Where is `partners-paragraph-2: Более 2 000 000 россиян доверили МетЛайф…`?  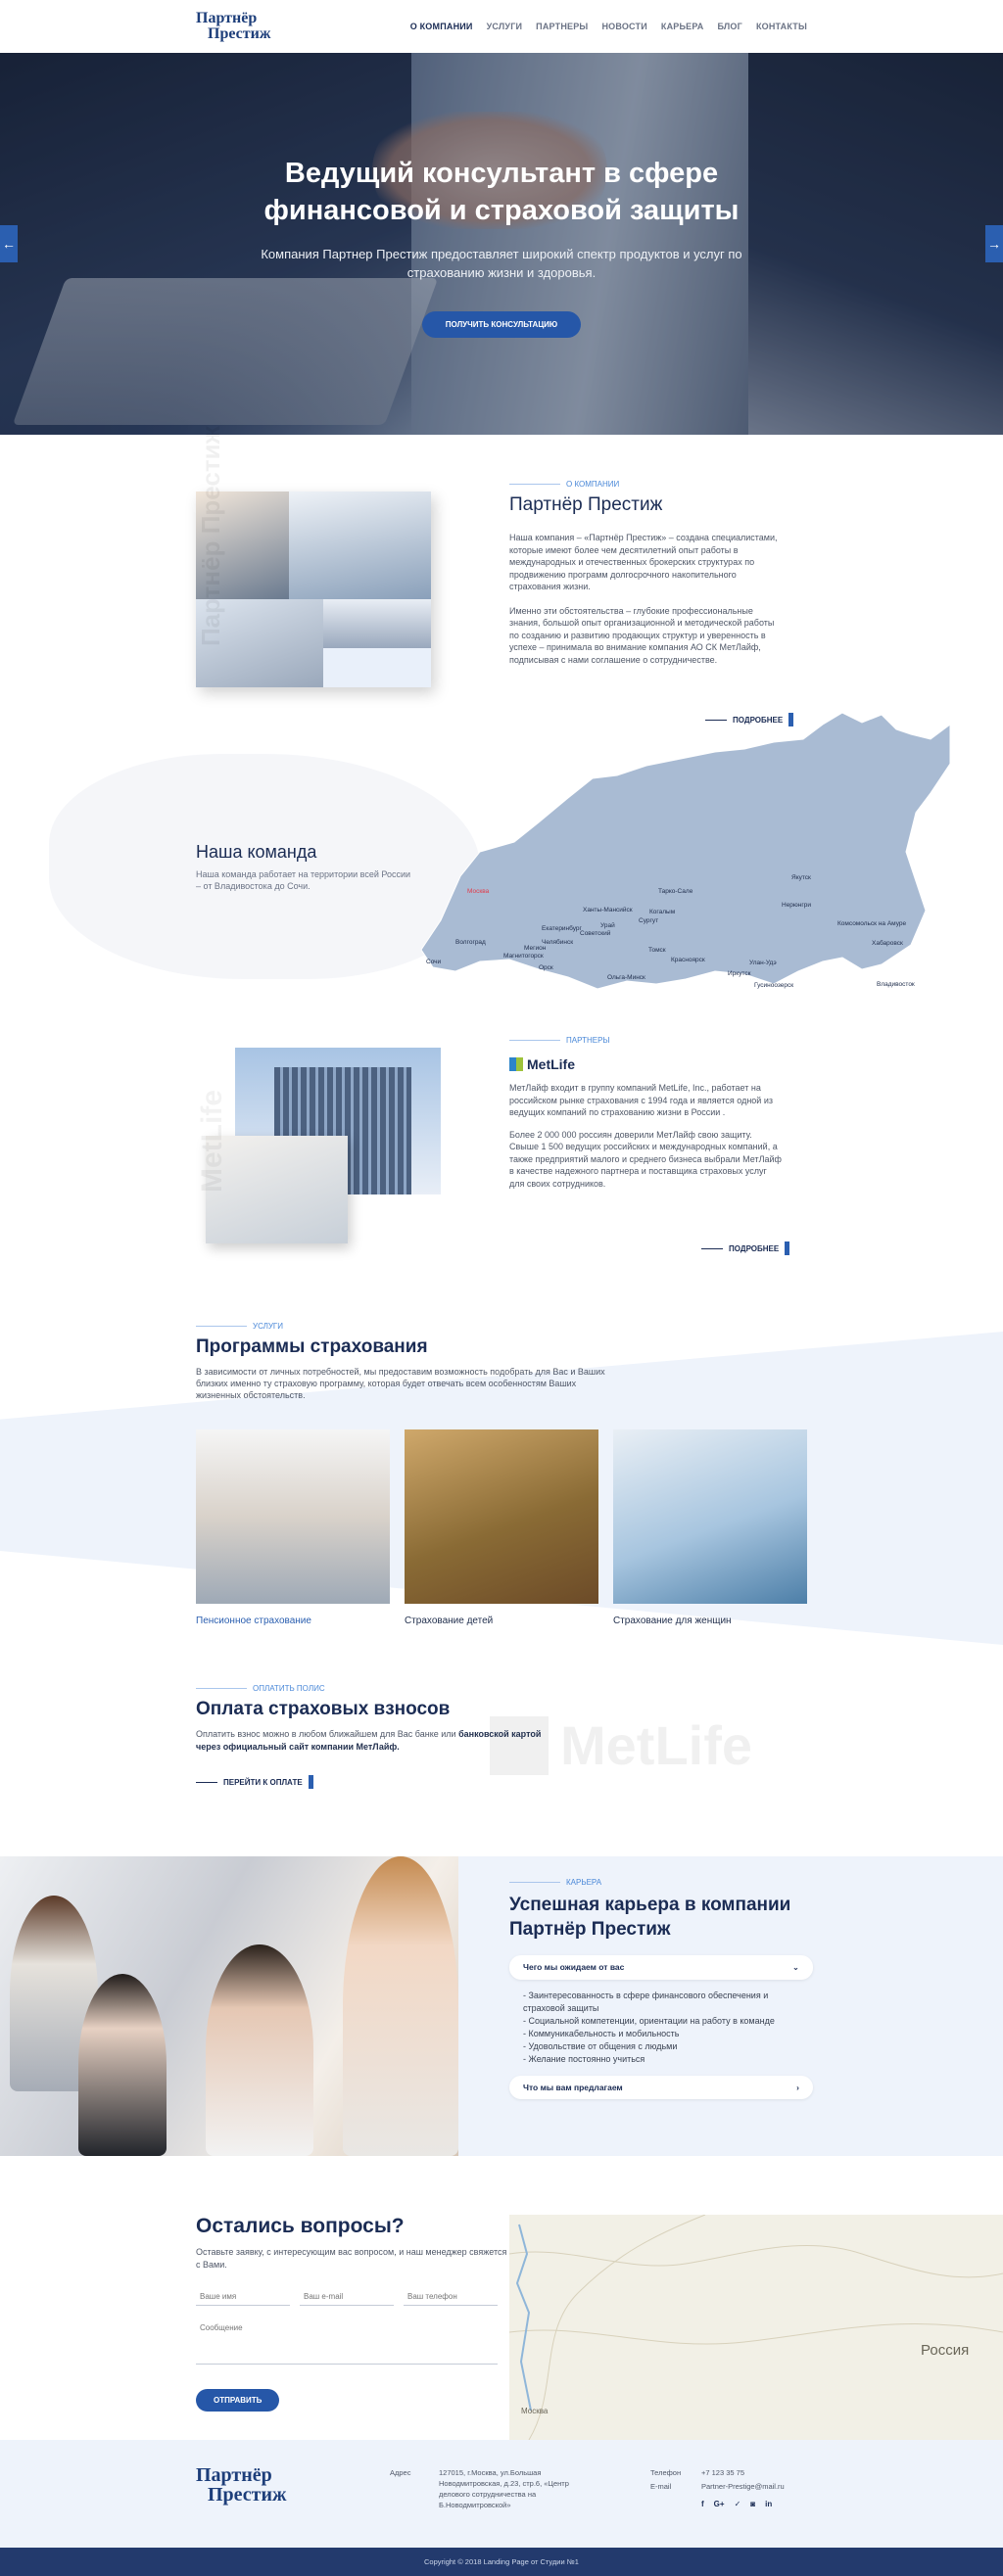
partners-paragraph-2: Более 2 000 000 россиян доверили МетЛайф… is located at coordinates (645, 1159).